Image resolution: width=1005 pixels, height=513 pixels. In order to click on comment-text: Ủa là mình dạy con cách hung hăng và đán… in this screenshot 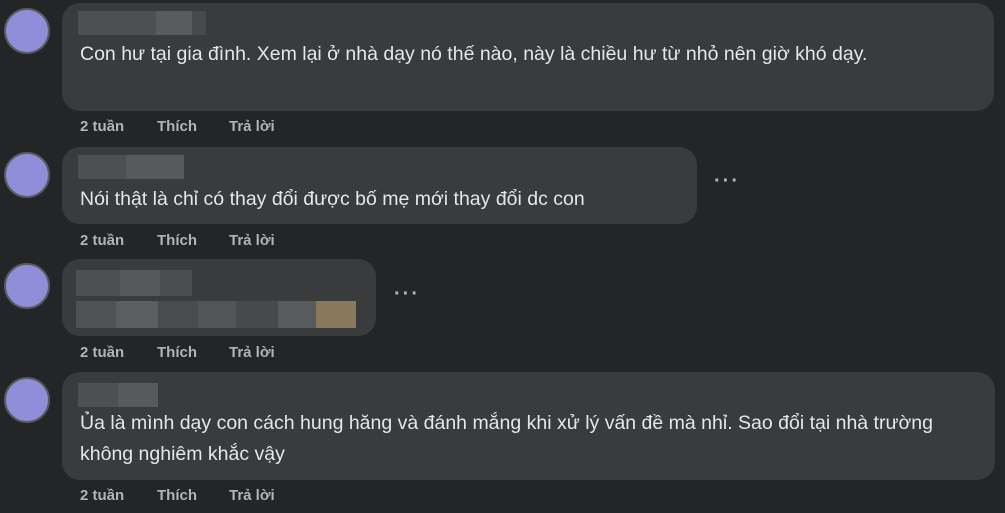, I will do `click(506, 438)`.